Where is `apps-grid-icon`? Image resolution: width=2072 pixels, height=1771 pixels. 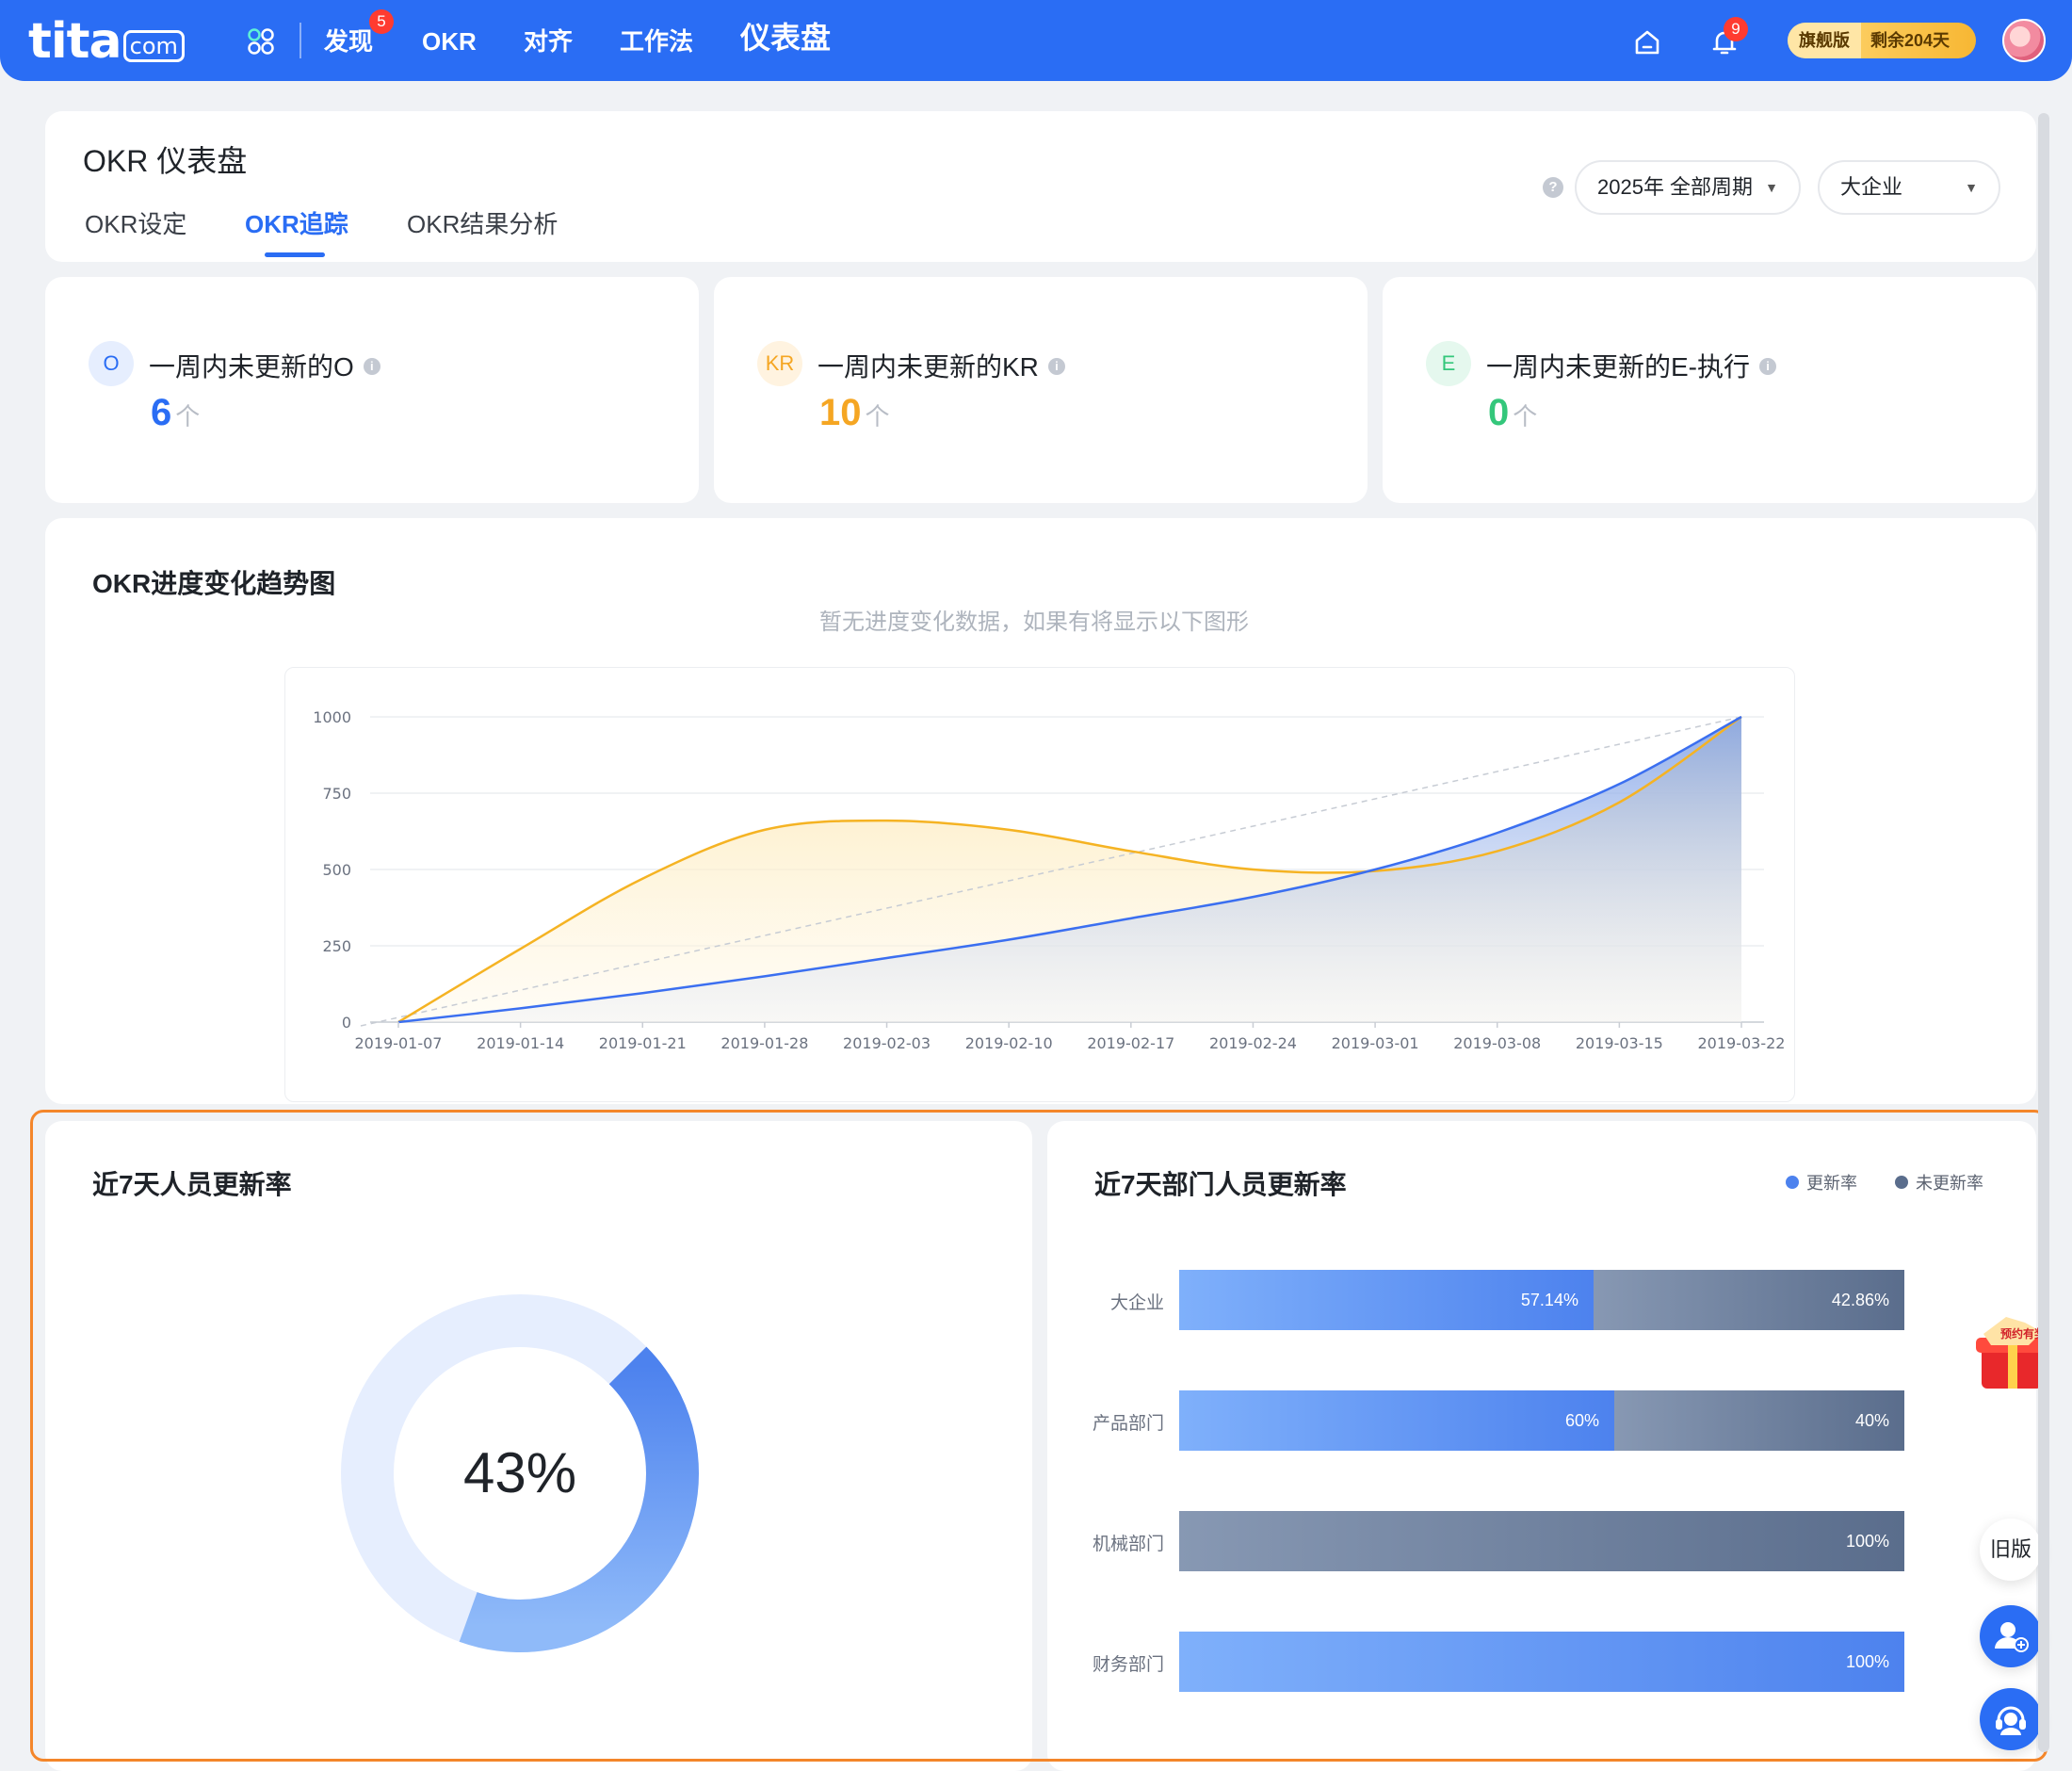
apps-grid-icon is located at coordinates (261, 41).